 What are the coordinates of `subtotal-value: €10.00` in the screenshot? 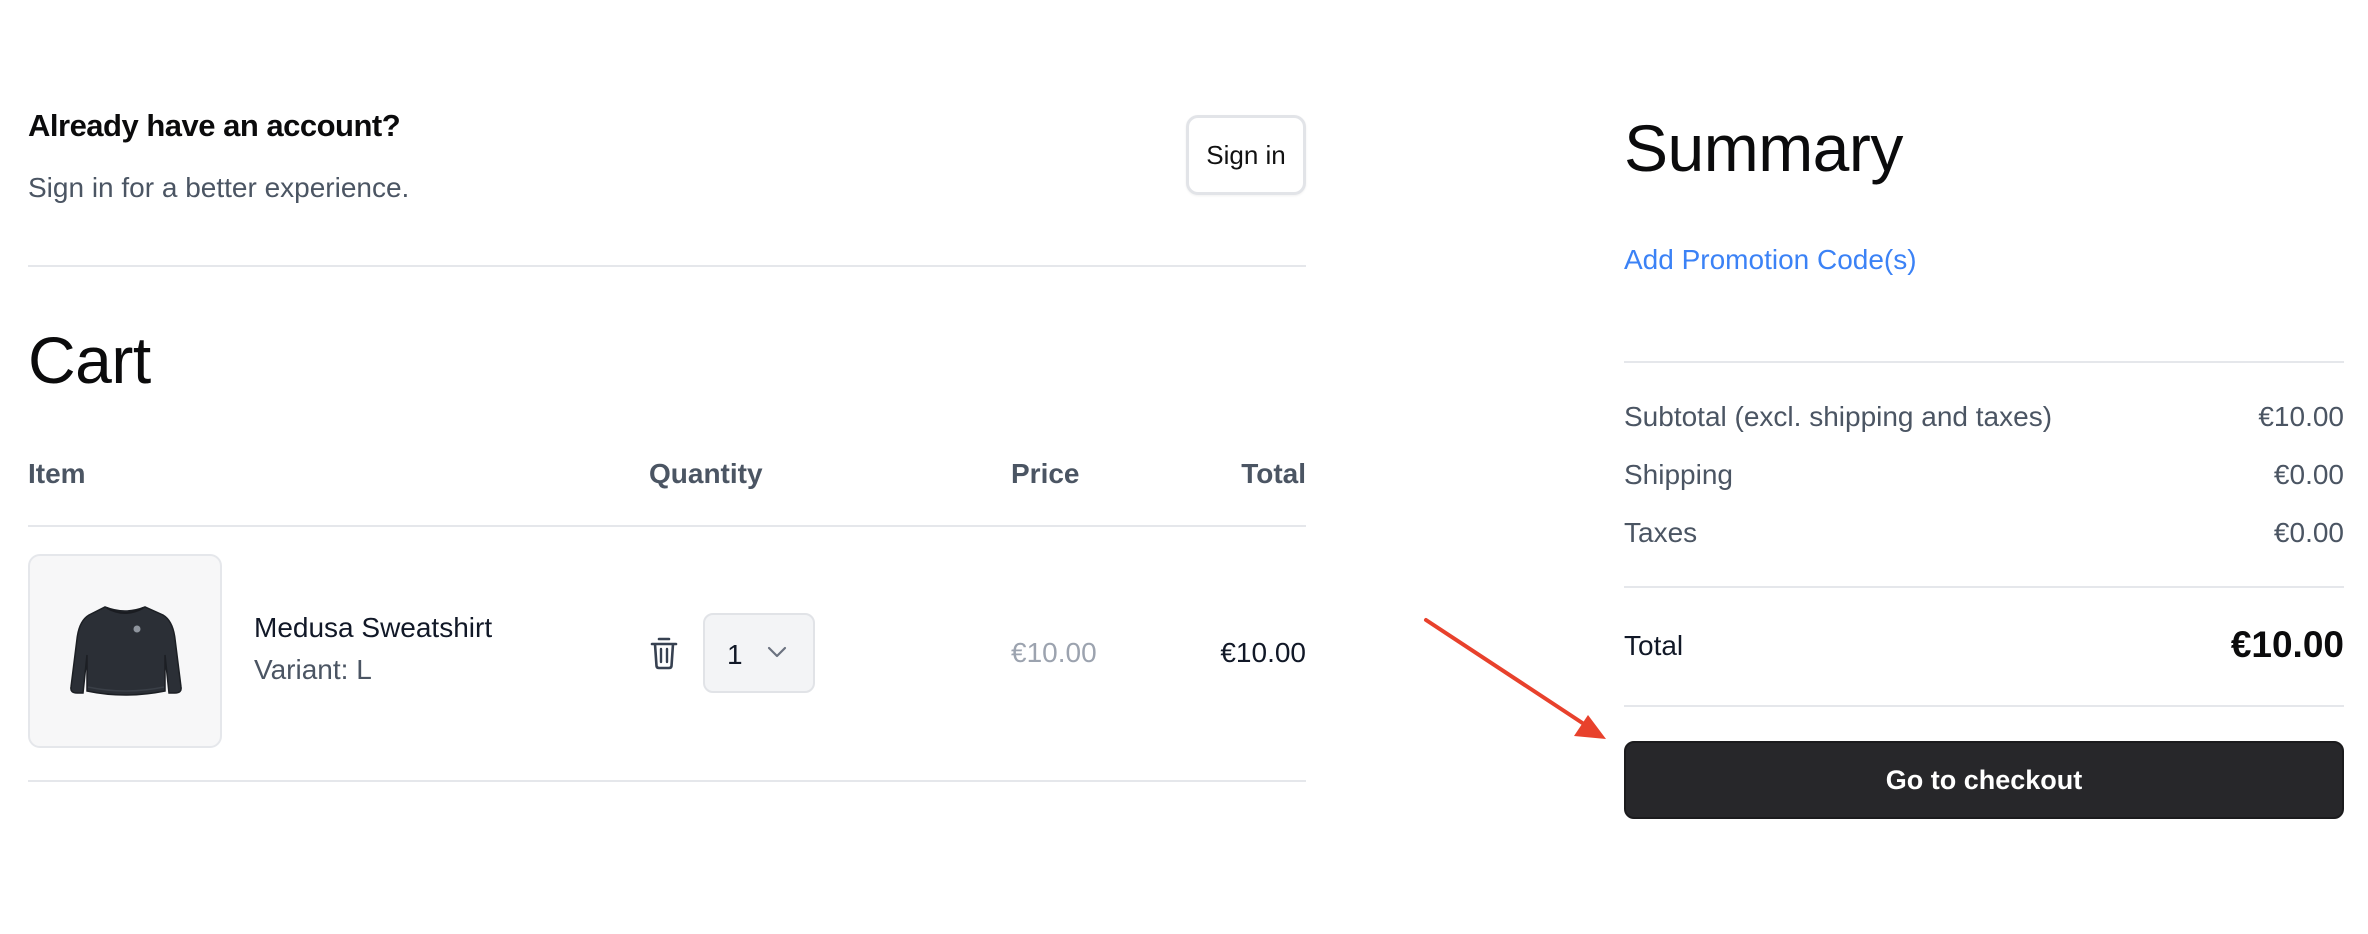 It's located at (2301, 416).